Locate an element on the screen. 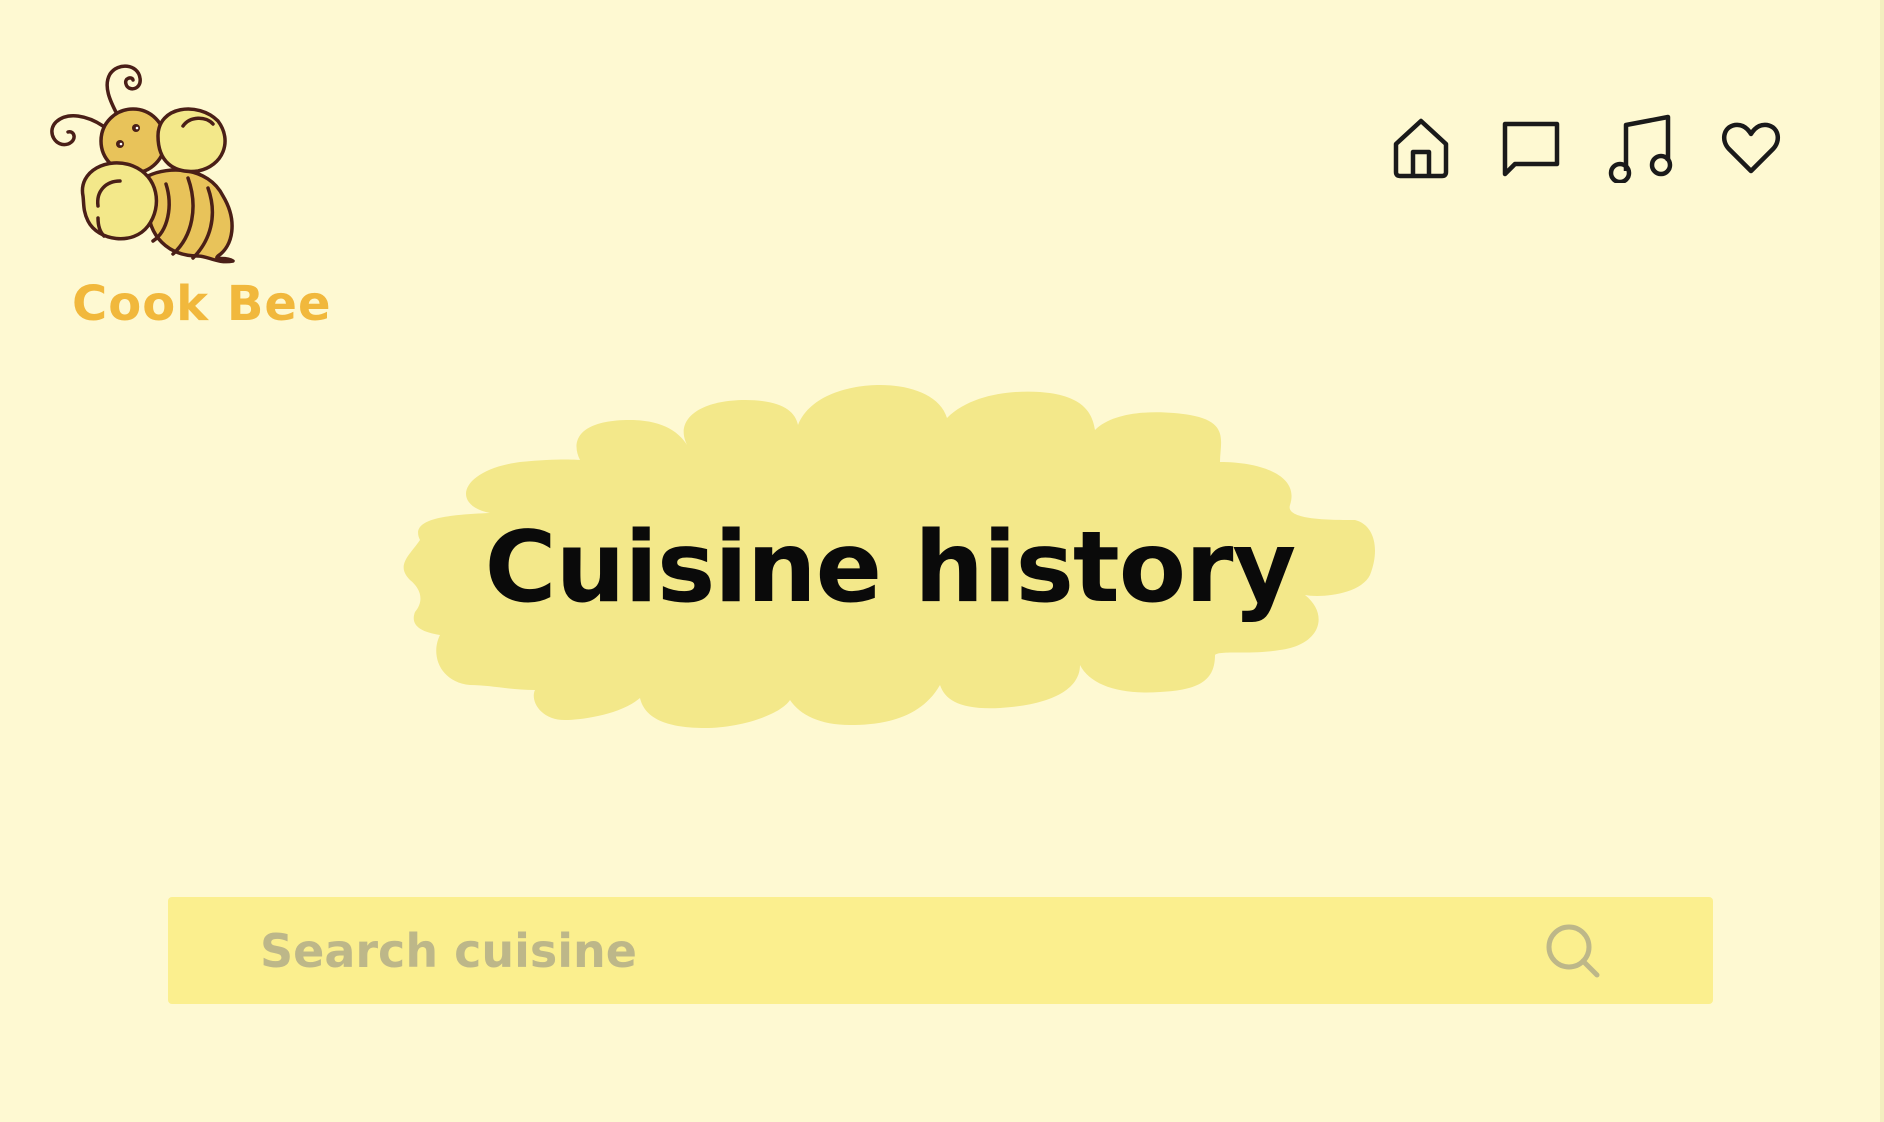  bee-icon is located at coordinates (142, 164).